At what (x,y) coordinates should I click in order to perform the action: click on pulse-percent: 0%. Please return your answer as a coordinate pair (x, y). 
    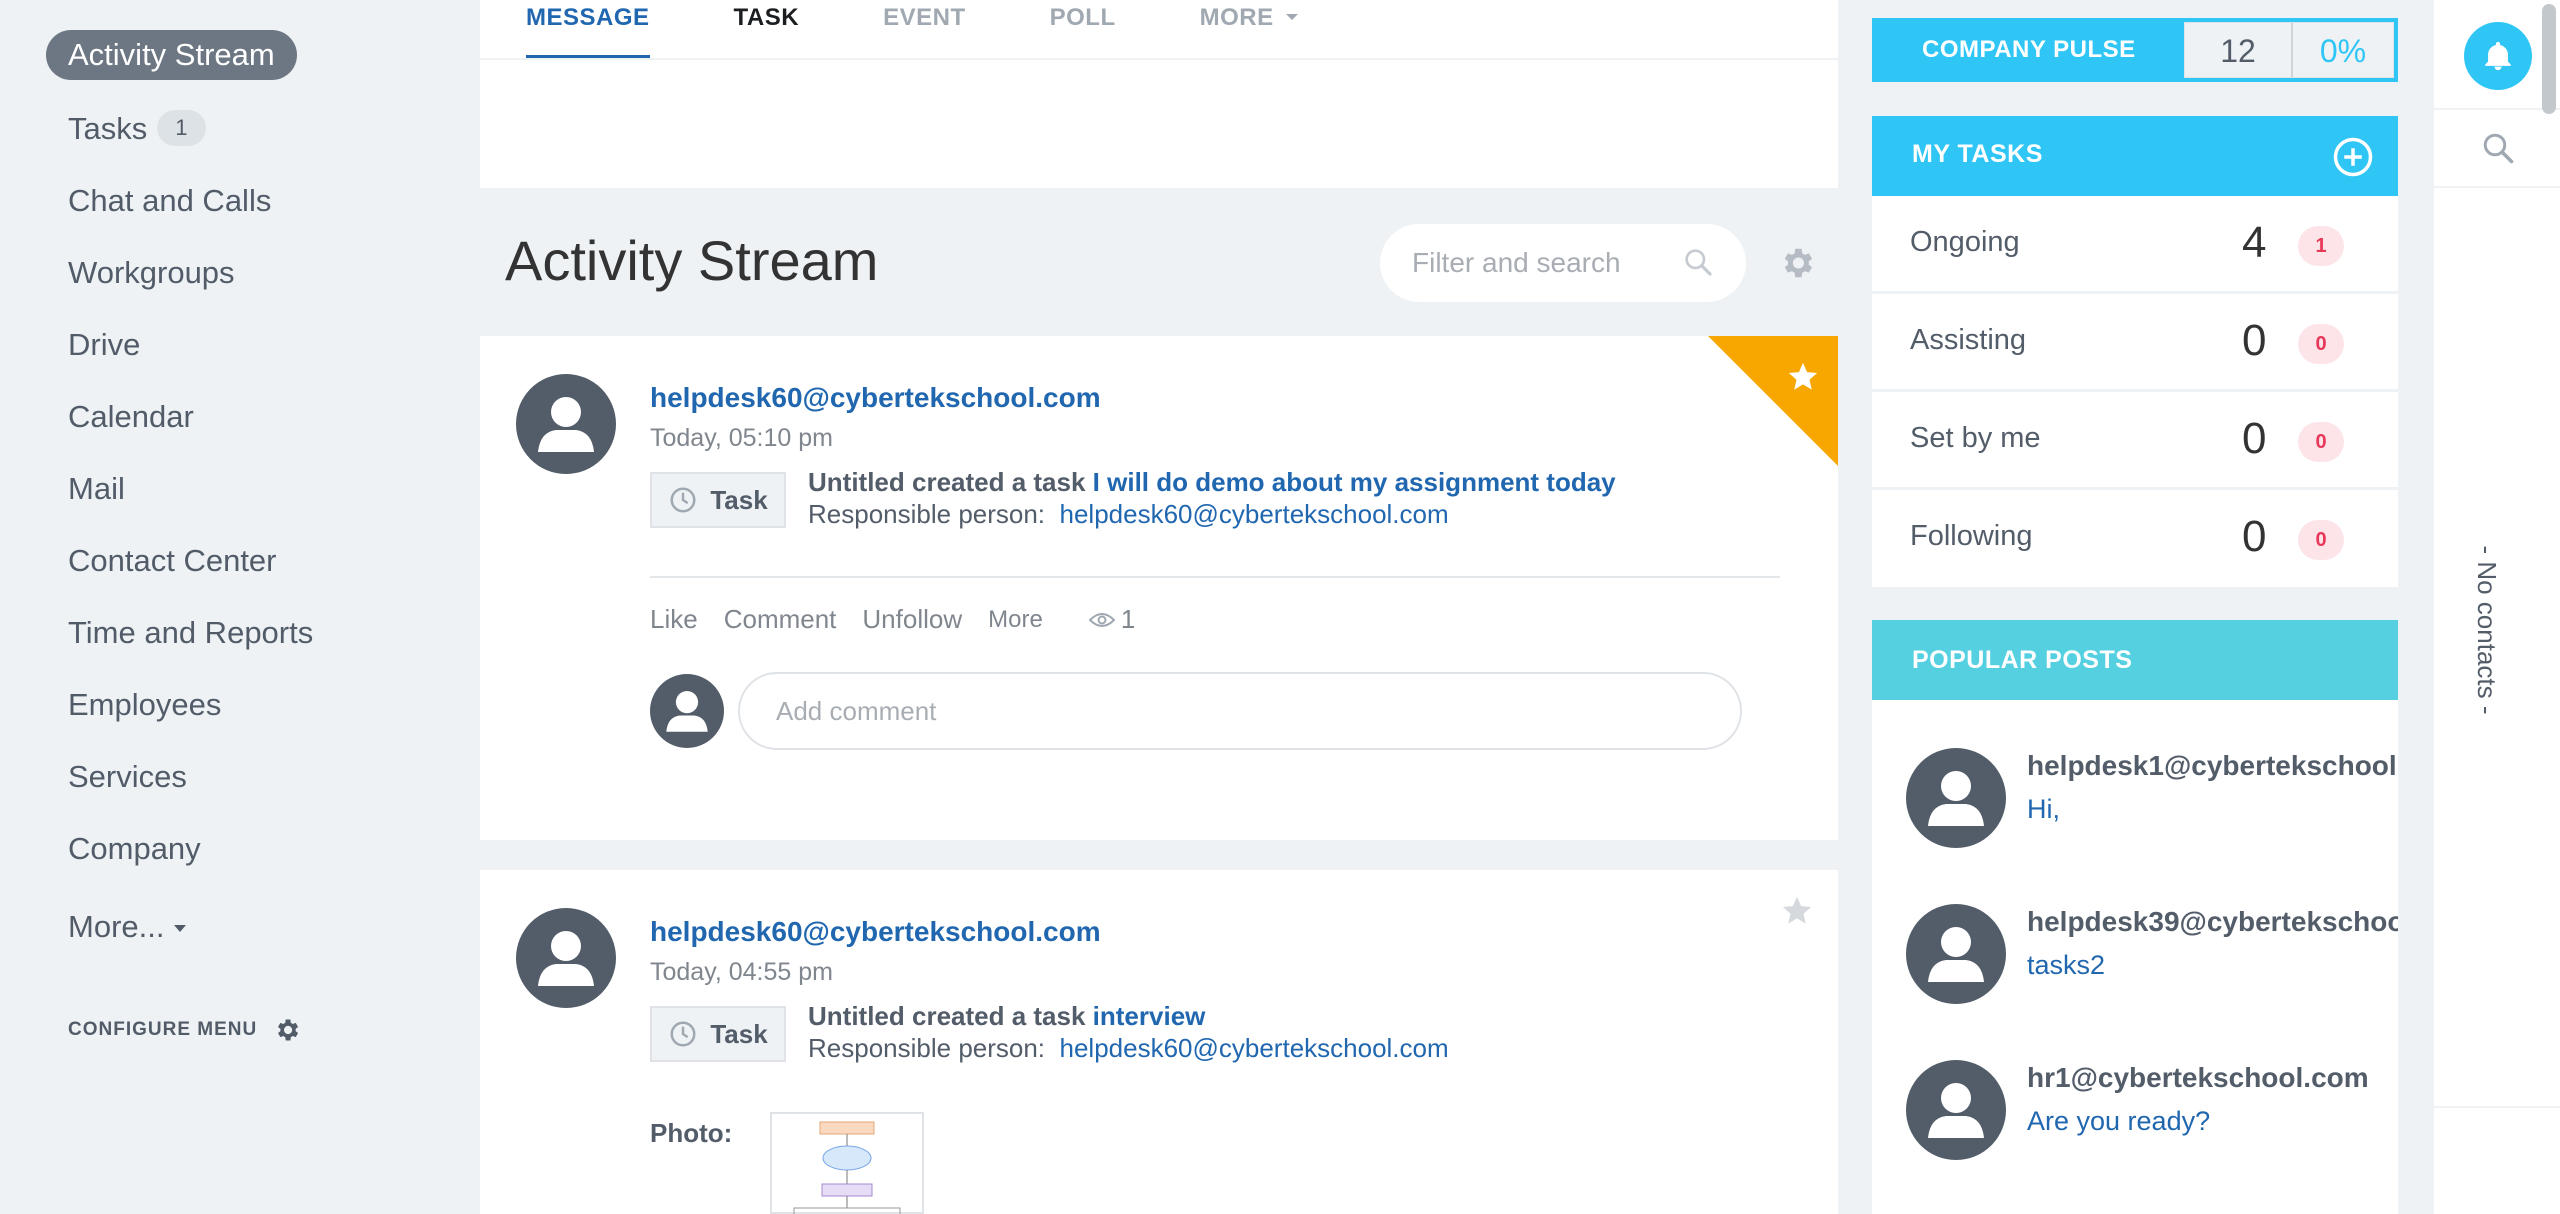
    Looking at the image, I should click on (2343, 51).